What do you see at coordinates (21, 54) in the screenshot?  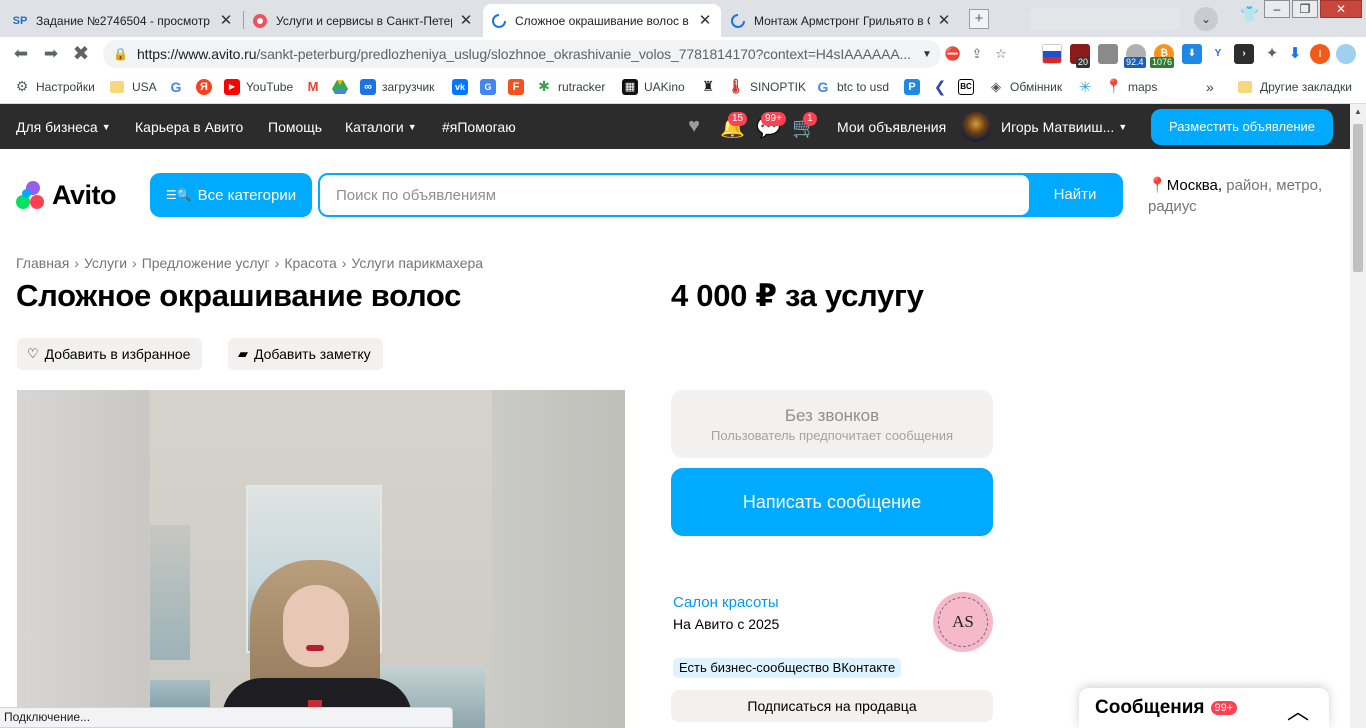 I see `back-icon: ⬅` at bounding box center [21, 54].